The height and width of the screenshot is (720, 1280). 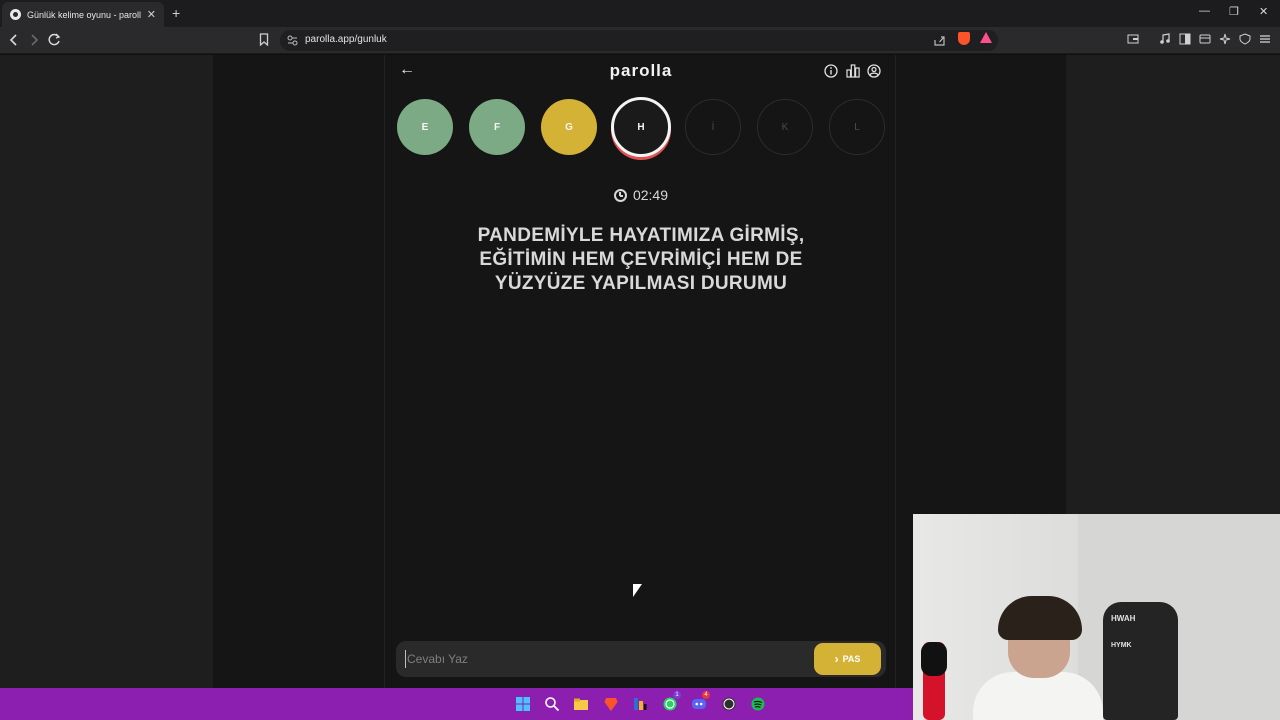 What do you see at coordinates (650, 195) in the screenshot?
I see `timer-value: 02:49` at bounding box center [650, 195].